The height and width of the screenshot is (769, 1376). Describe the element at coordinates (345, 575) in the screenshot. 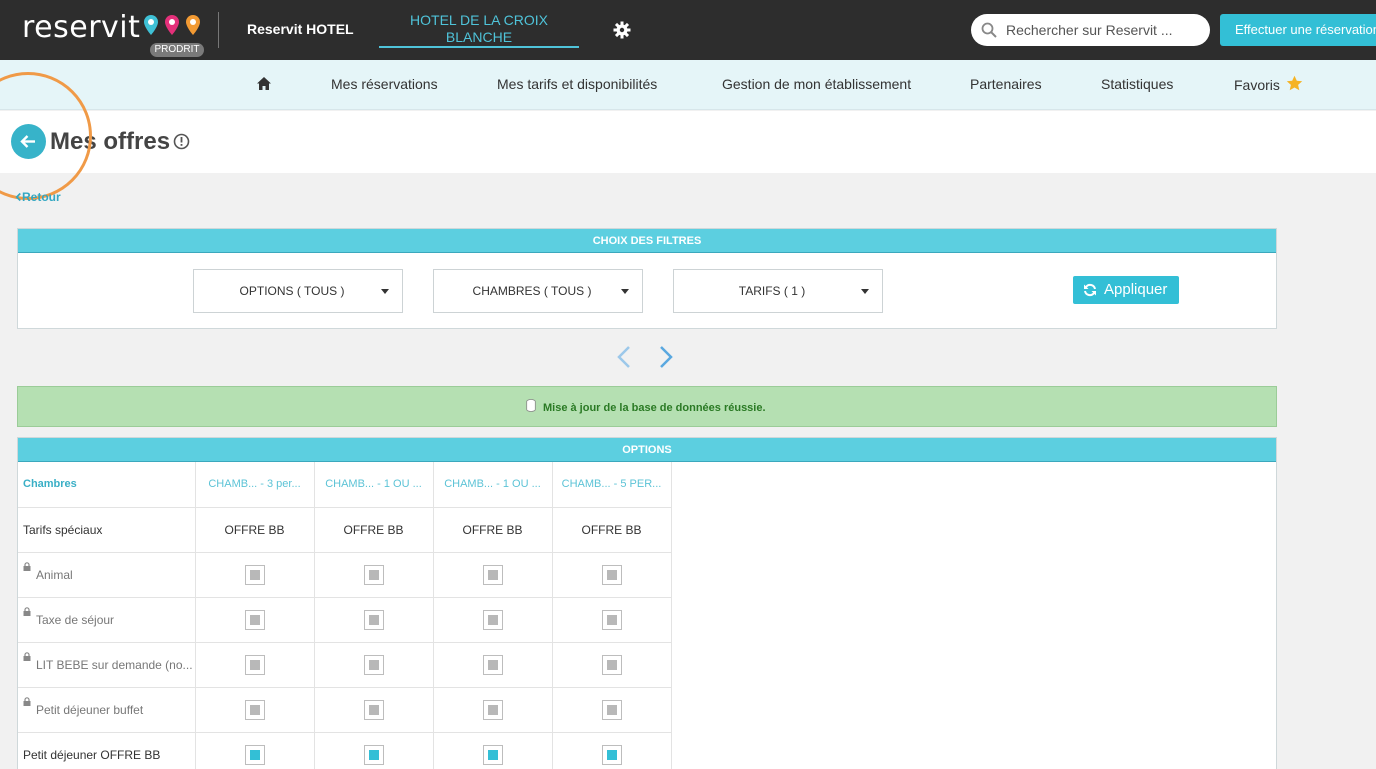

I see `table-row: Animal` at that location.